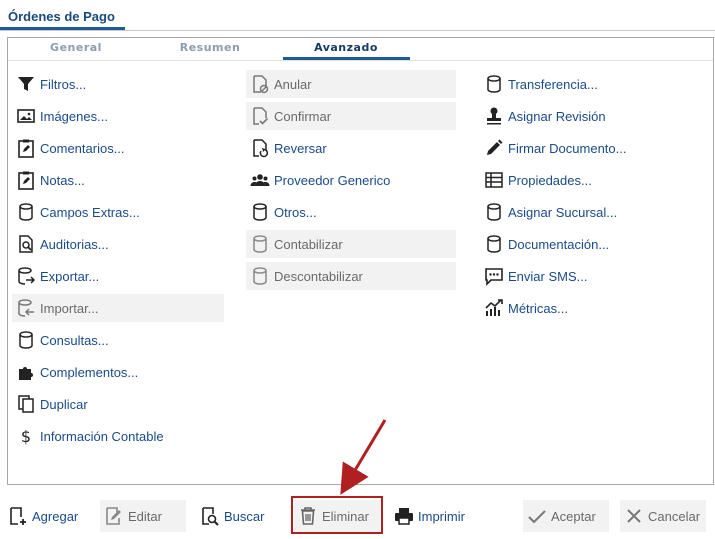 The width and height of the screenshot is (715, 539). Describe the element at coordinates (55, 516) in the screenshot. I see `agregar-label: Agregar` at that location.